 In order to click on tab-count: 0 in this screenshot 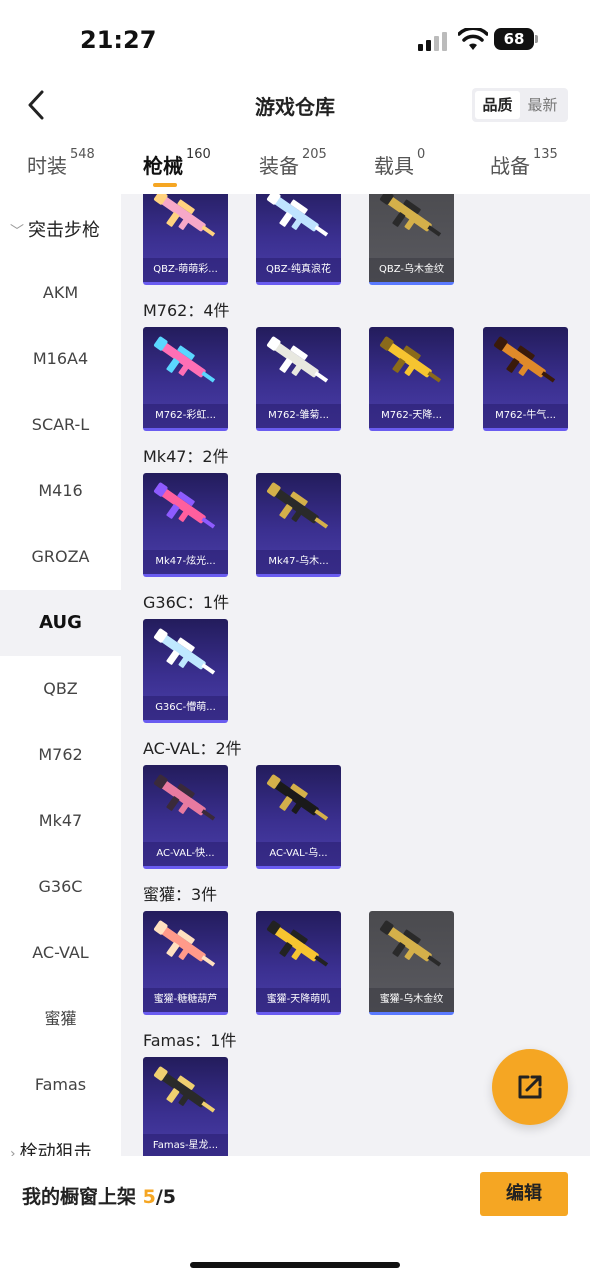, I will do `click(421, 154)`.